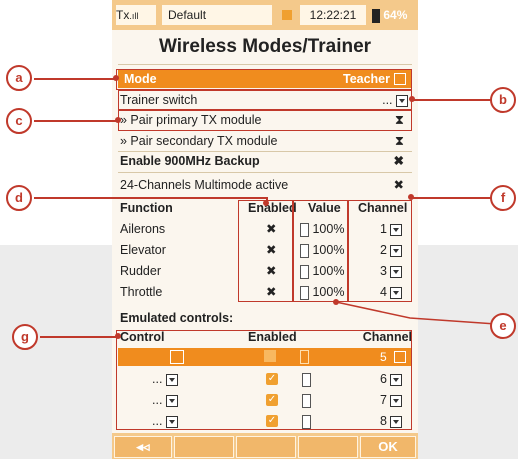 This screenshot has height=459, width=518. I want to click on callout-a: a, so click(19, 78).